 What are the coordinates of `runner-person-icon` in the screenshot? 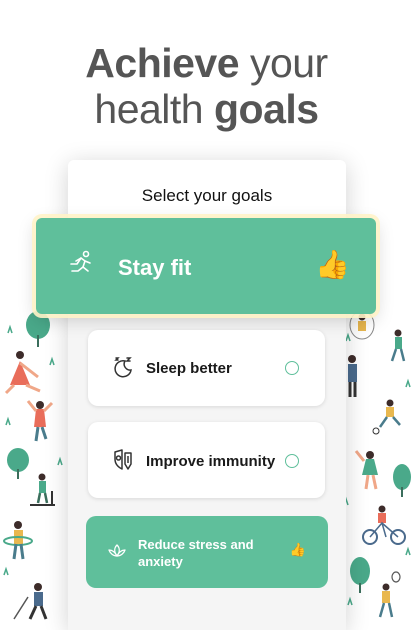 It's located at (398, 345).